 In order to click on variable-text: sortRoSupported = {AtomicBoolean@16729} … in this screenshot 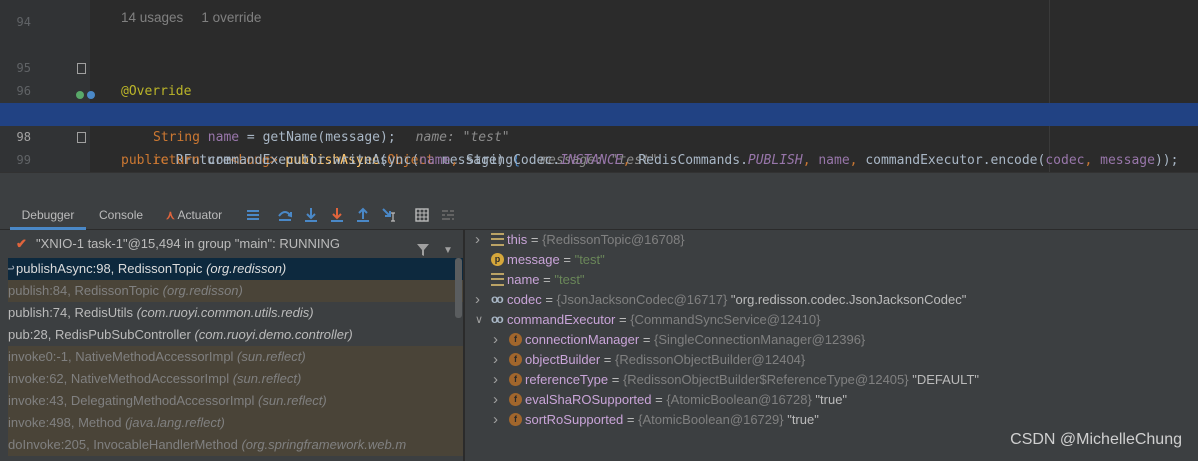, I will do `click(672, 419)`.